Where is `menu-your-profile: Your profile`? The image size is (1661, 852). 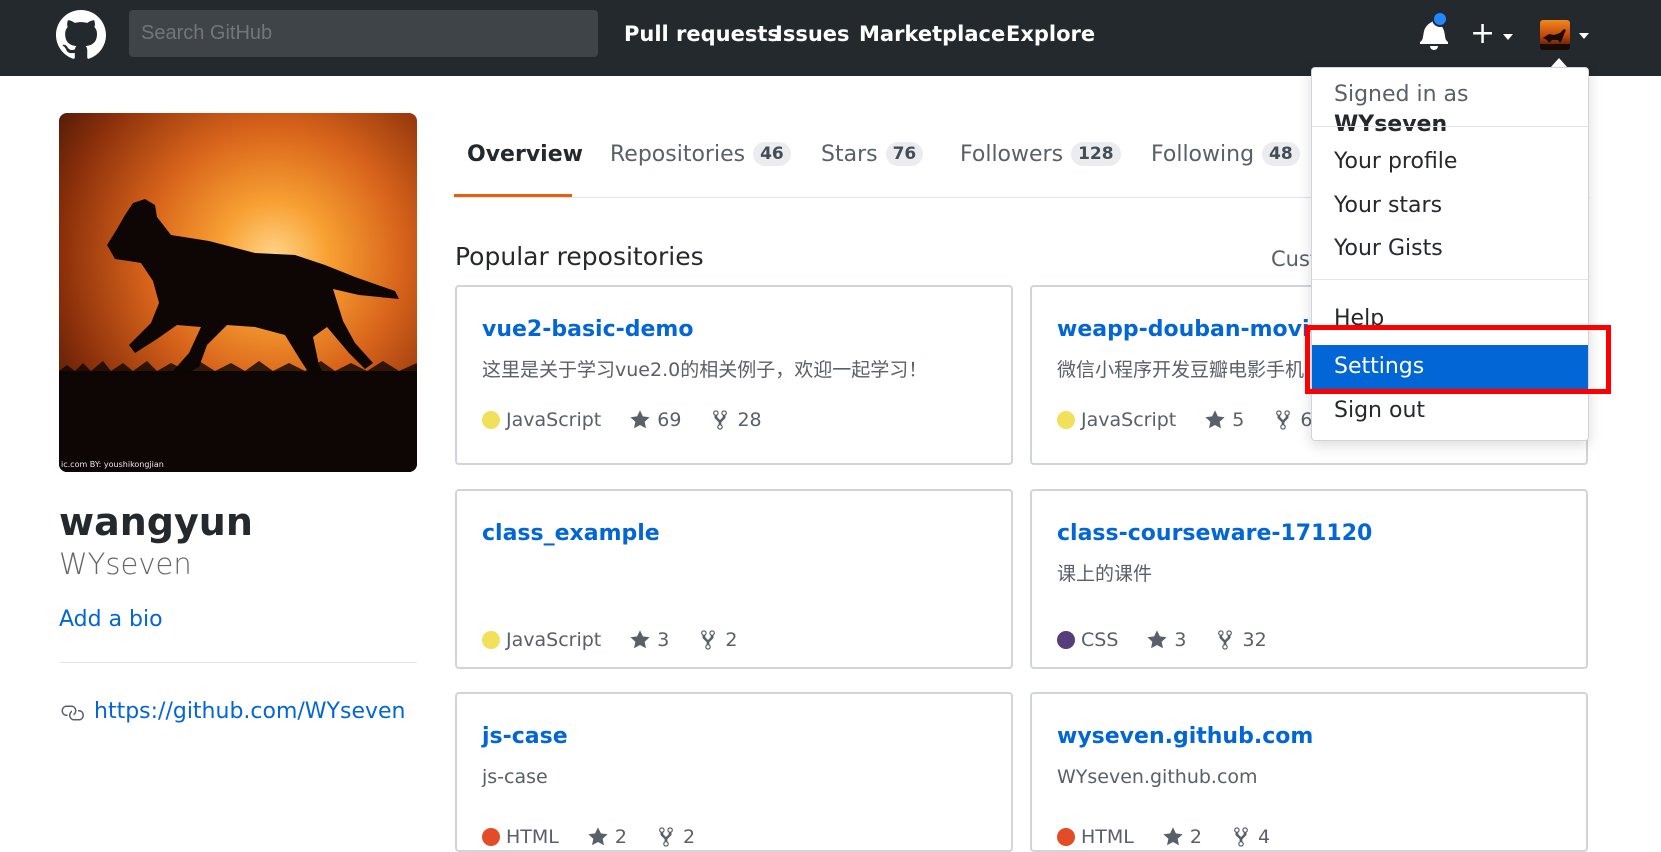
menu-your-profile: Your profile is located at coordinates (1450, 162).